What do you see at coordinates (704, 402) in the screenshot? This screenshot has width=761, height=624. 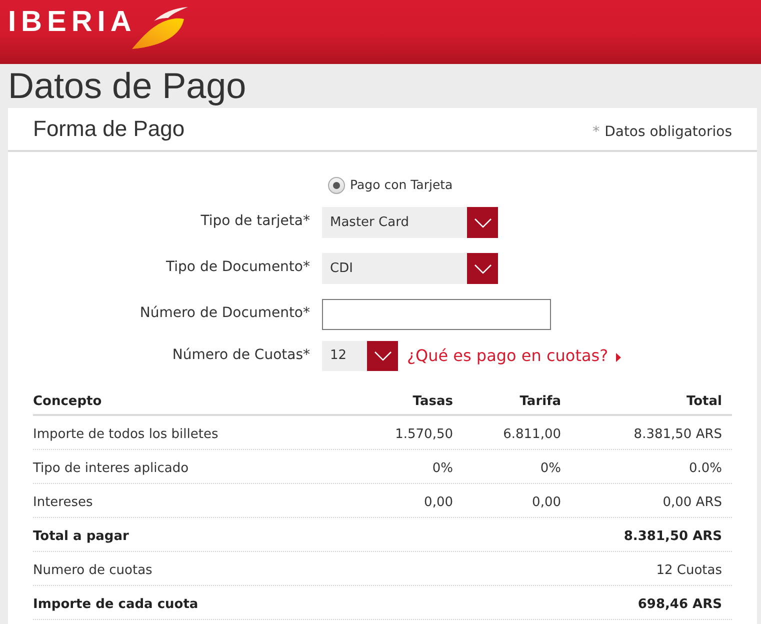 I see `column-header: Total` at bounding box center [704, 402].